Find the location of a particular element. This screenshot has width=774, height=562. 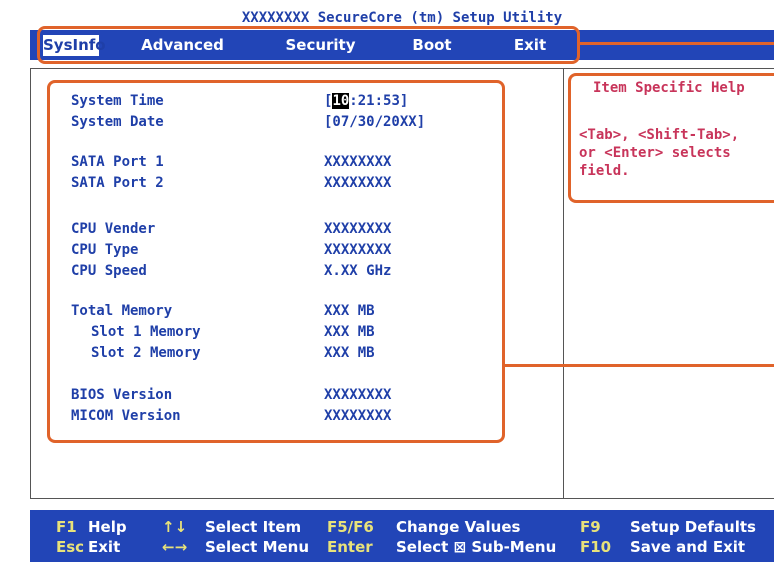

menu-callout-line is located at coordinates (677, 43).